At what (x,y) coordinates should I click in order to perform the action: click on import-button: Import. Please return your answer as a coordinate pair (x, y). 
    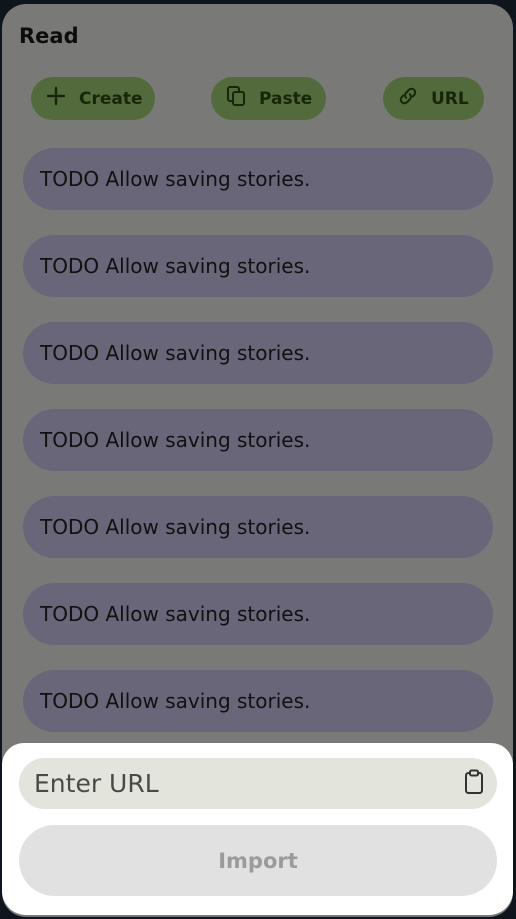
    Looking at the image, I should click on (258, 860).